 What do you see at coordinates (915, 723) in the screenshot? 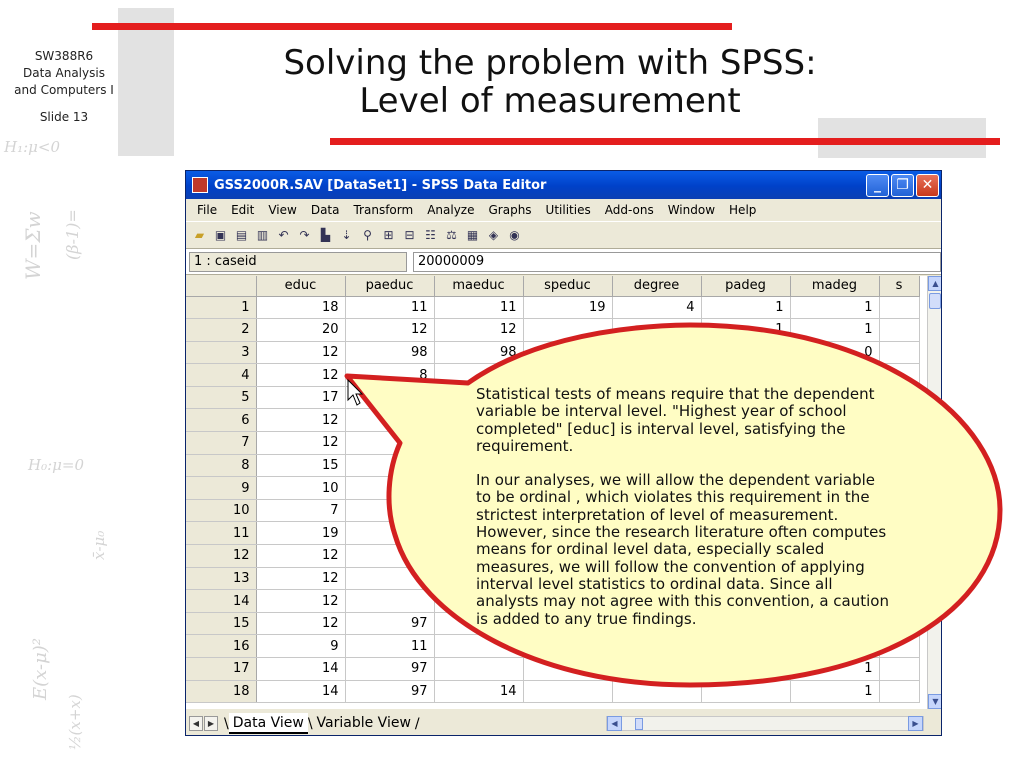
I see `scroll-right-icon: ▶` at bounding box center [915, 723].